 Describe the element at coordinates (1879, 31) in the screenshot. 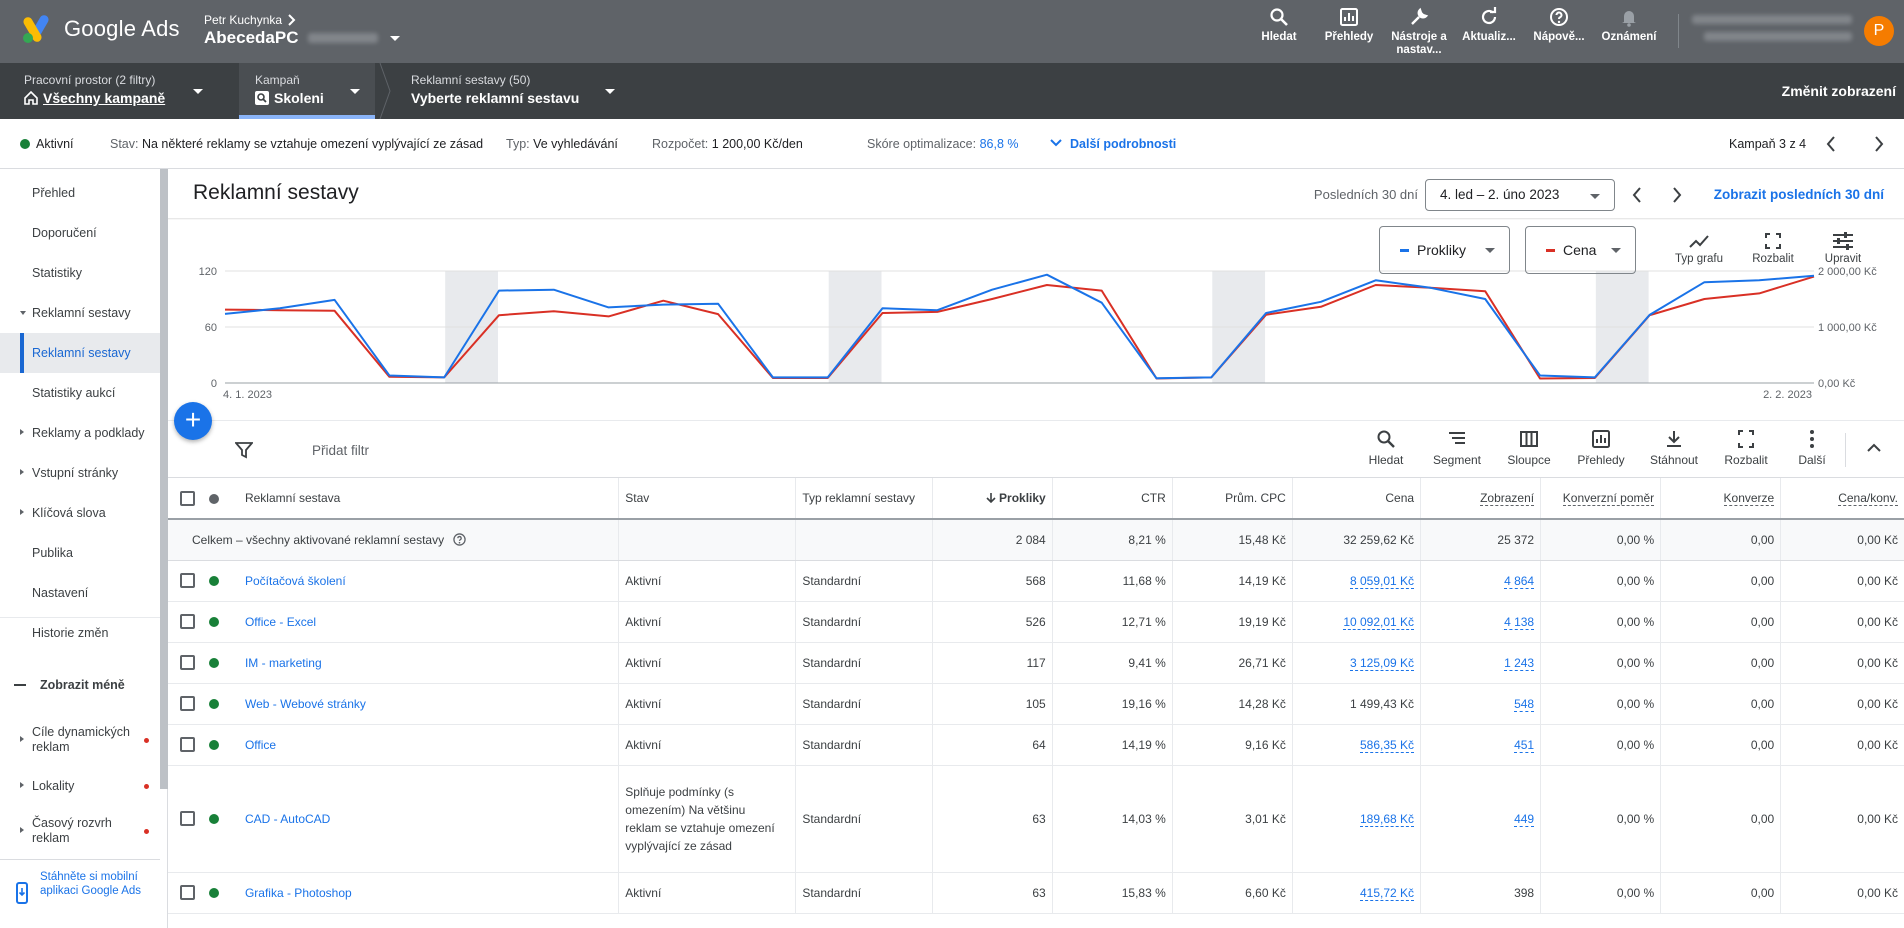

I see `avatar: P` at that location.